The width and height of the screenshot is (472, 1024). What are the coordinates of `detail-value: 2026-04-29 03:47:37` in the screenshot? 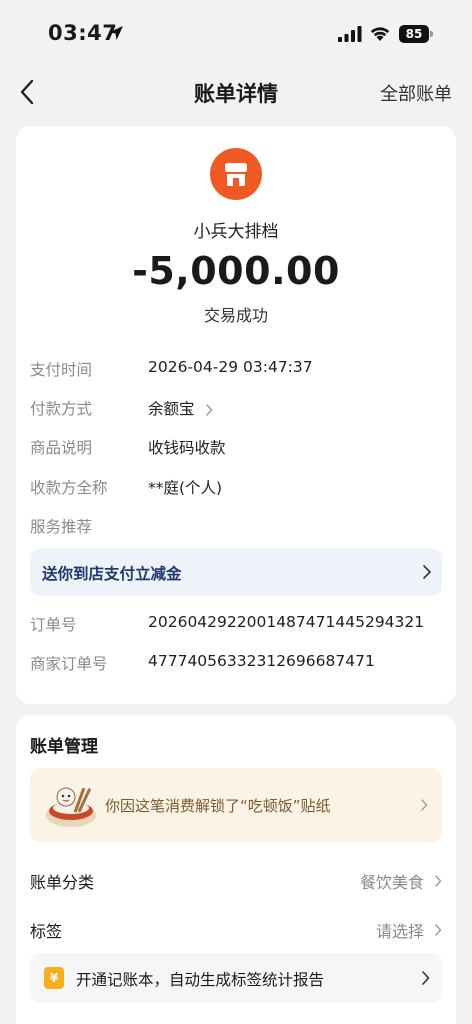 It's located at (230, 367).